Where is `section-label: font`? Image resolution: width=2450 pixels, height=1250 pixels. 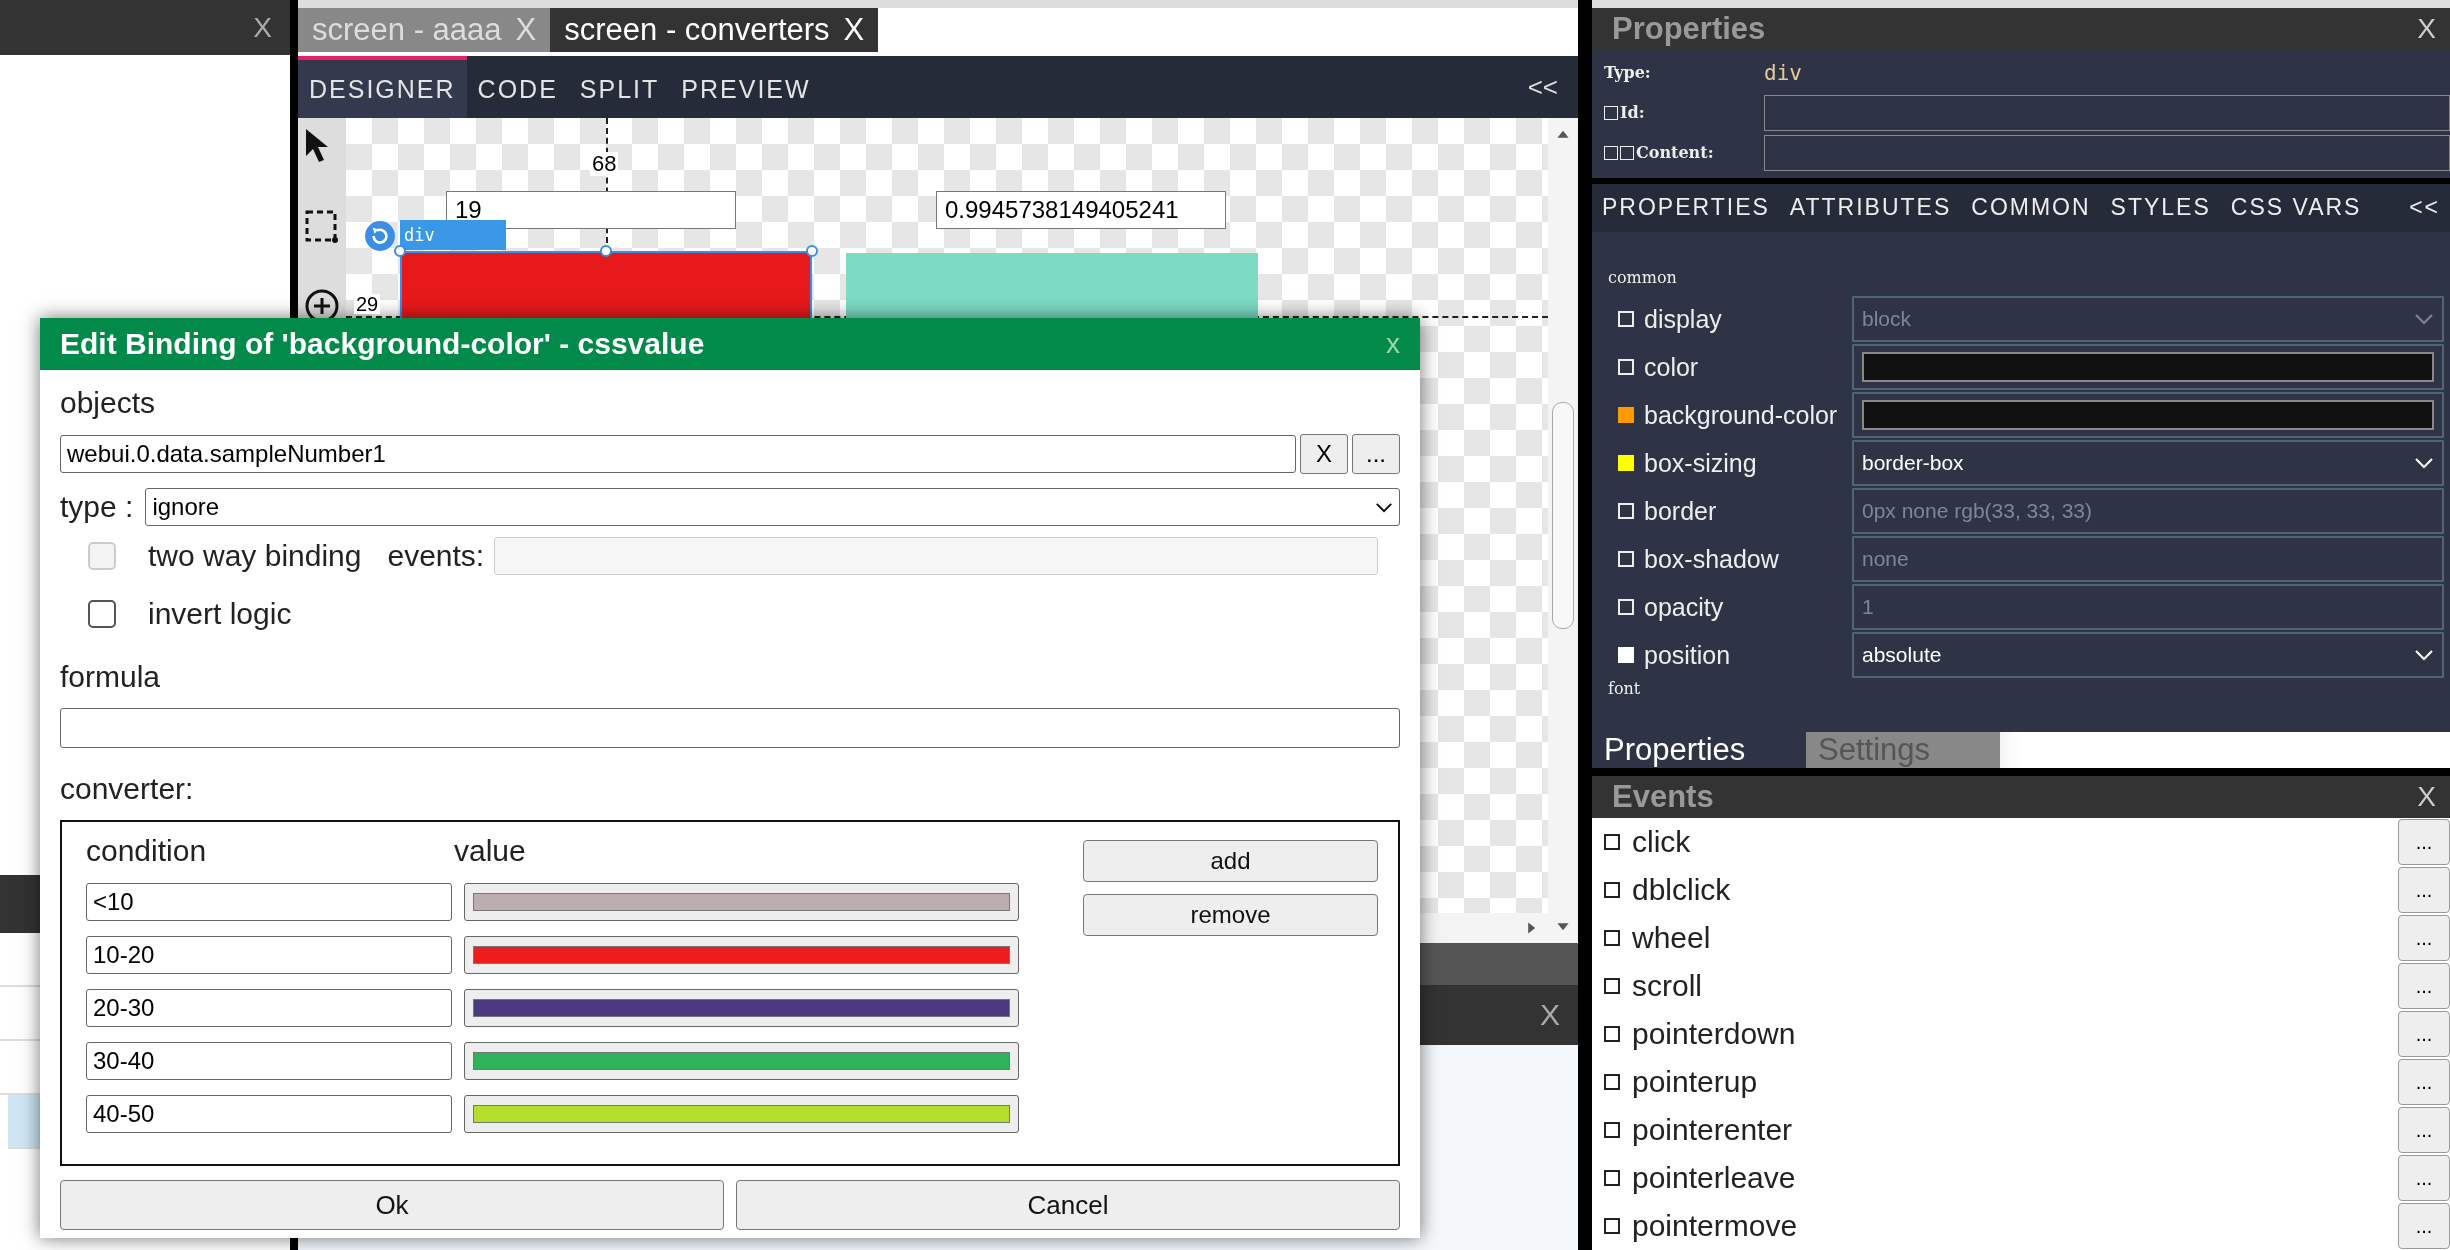
section-label: font is located at coordinates (1625, 689).